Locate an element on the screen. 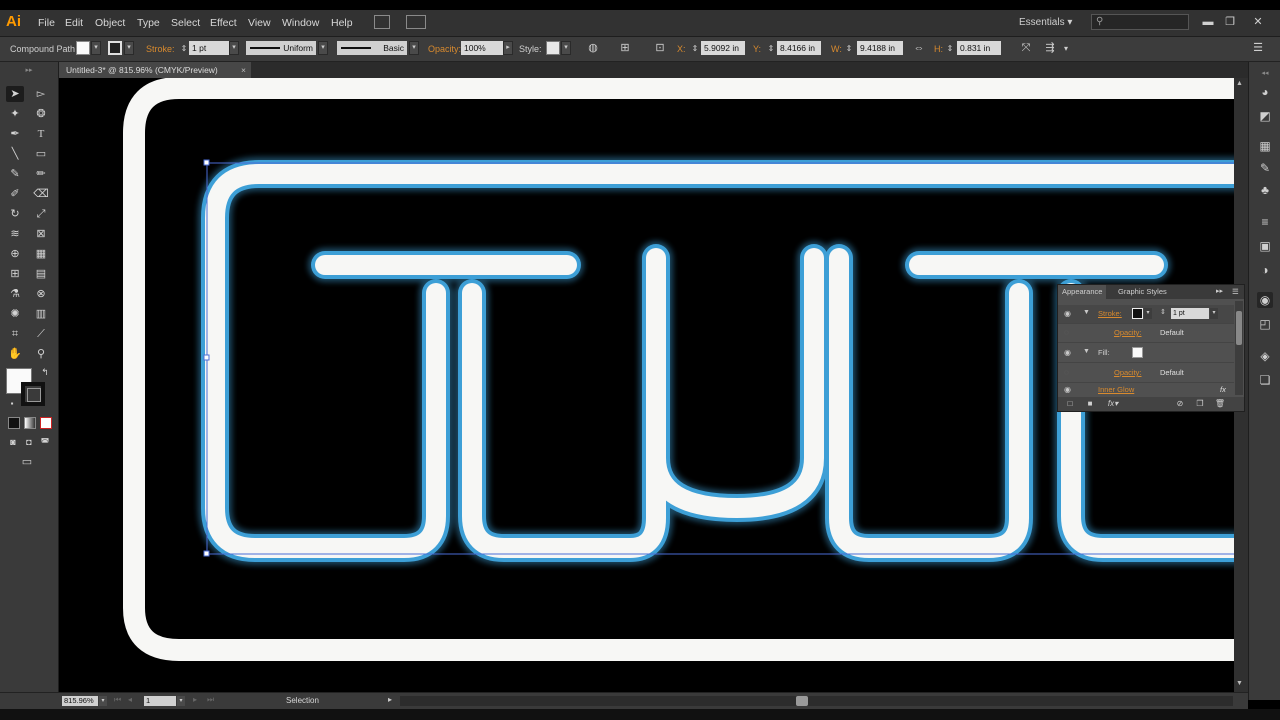 This screenshot has width=1280, height=720. appearance-stroke-row: ◉ ▼ Stroke: ▾ ⇕ 1 pt ▾ is located at coordinates (1146, 314).